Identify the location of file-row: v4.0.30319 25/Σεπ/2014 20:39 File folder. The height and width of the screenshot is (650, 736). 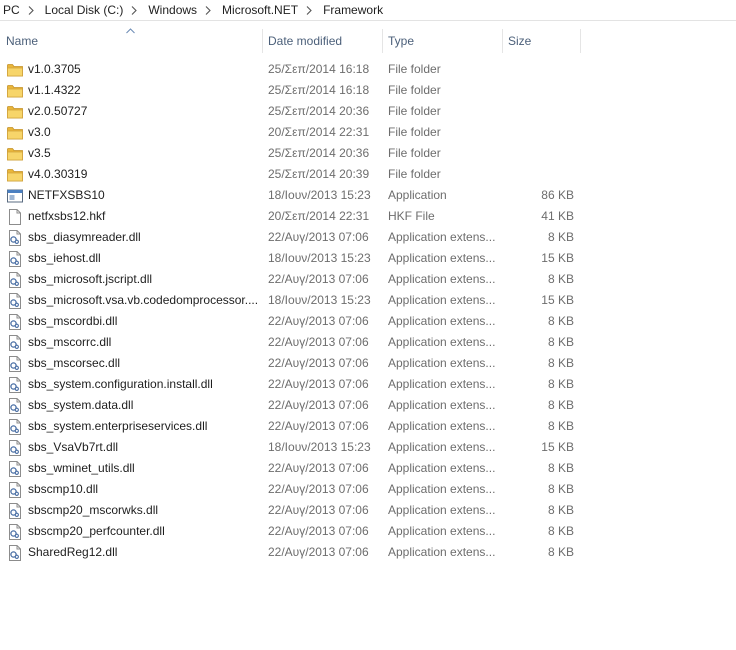
(368, 174).